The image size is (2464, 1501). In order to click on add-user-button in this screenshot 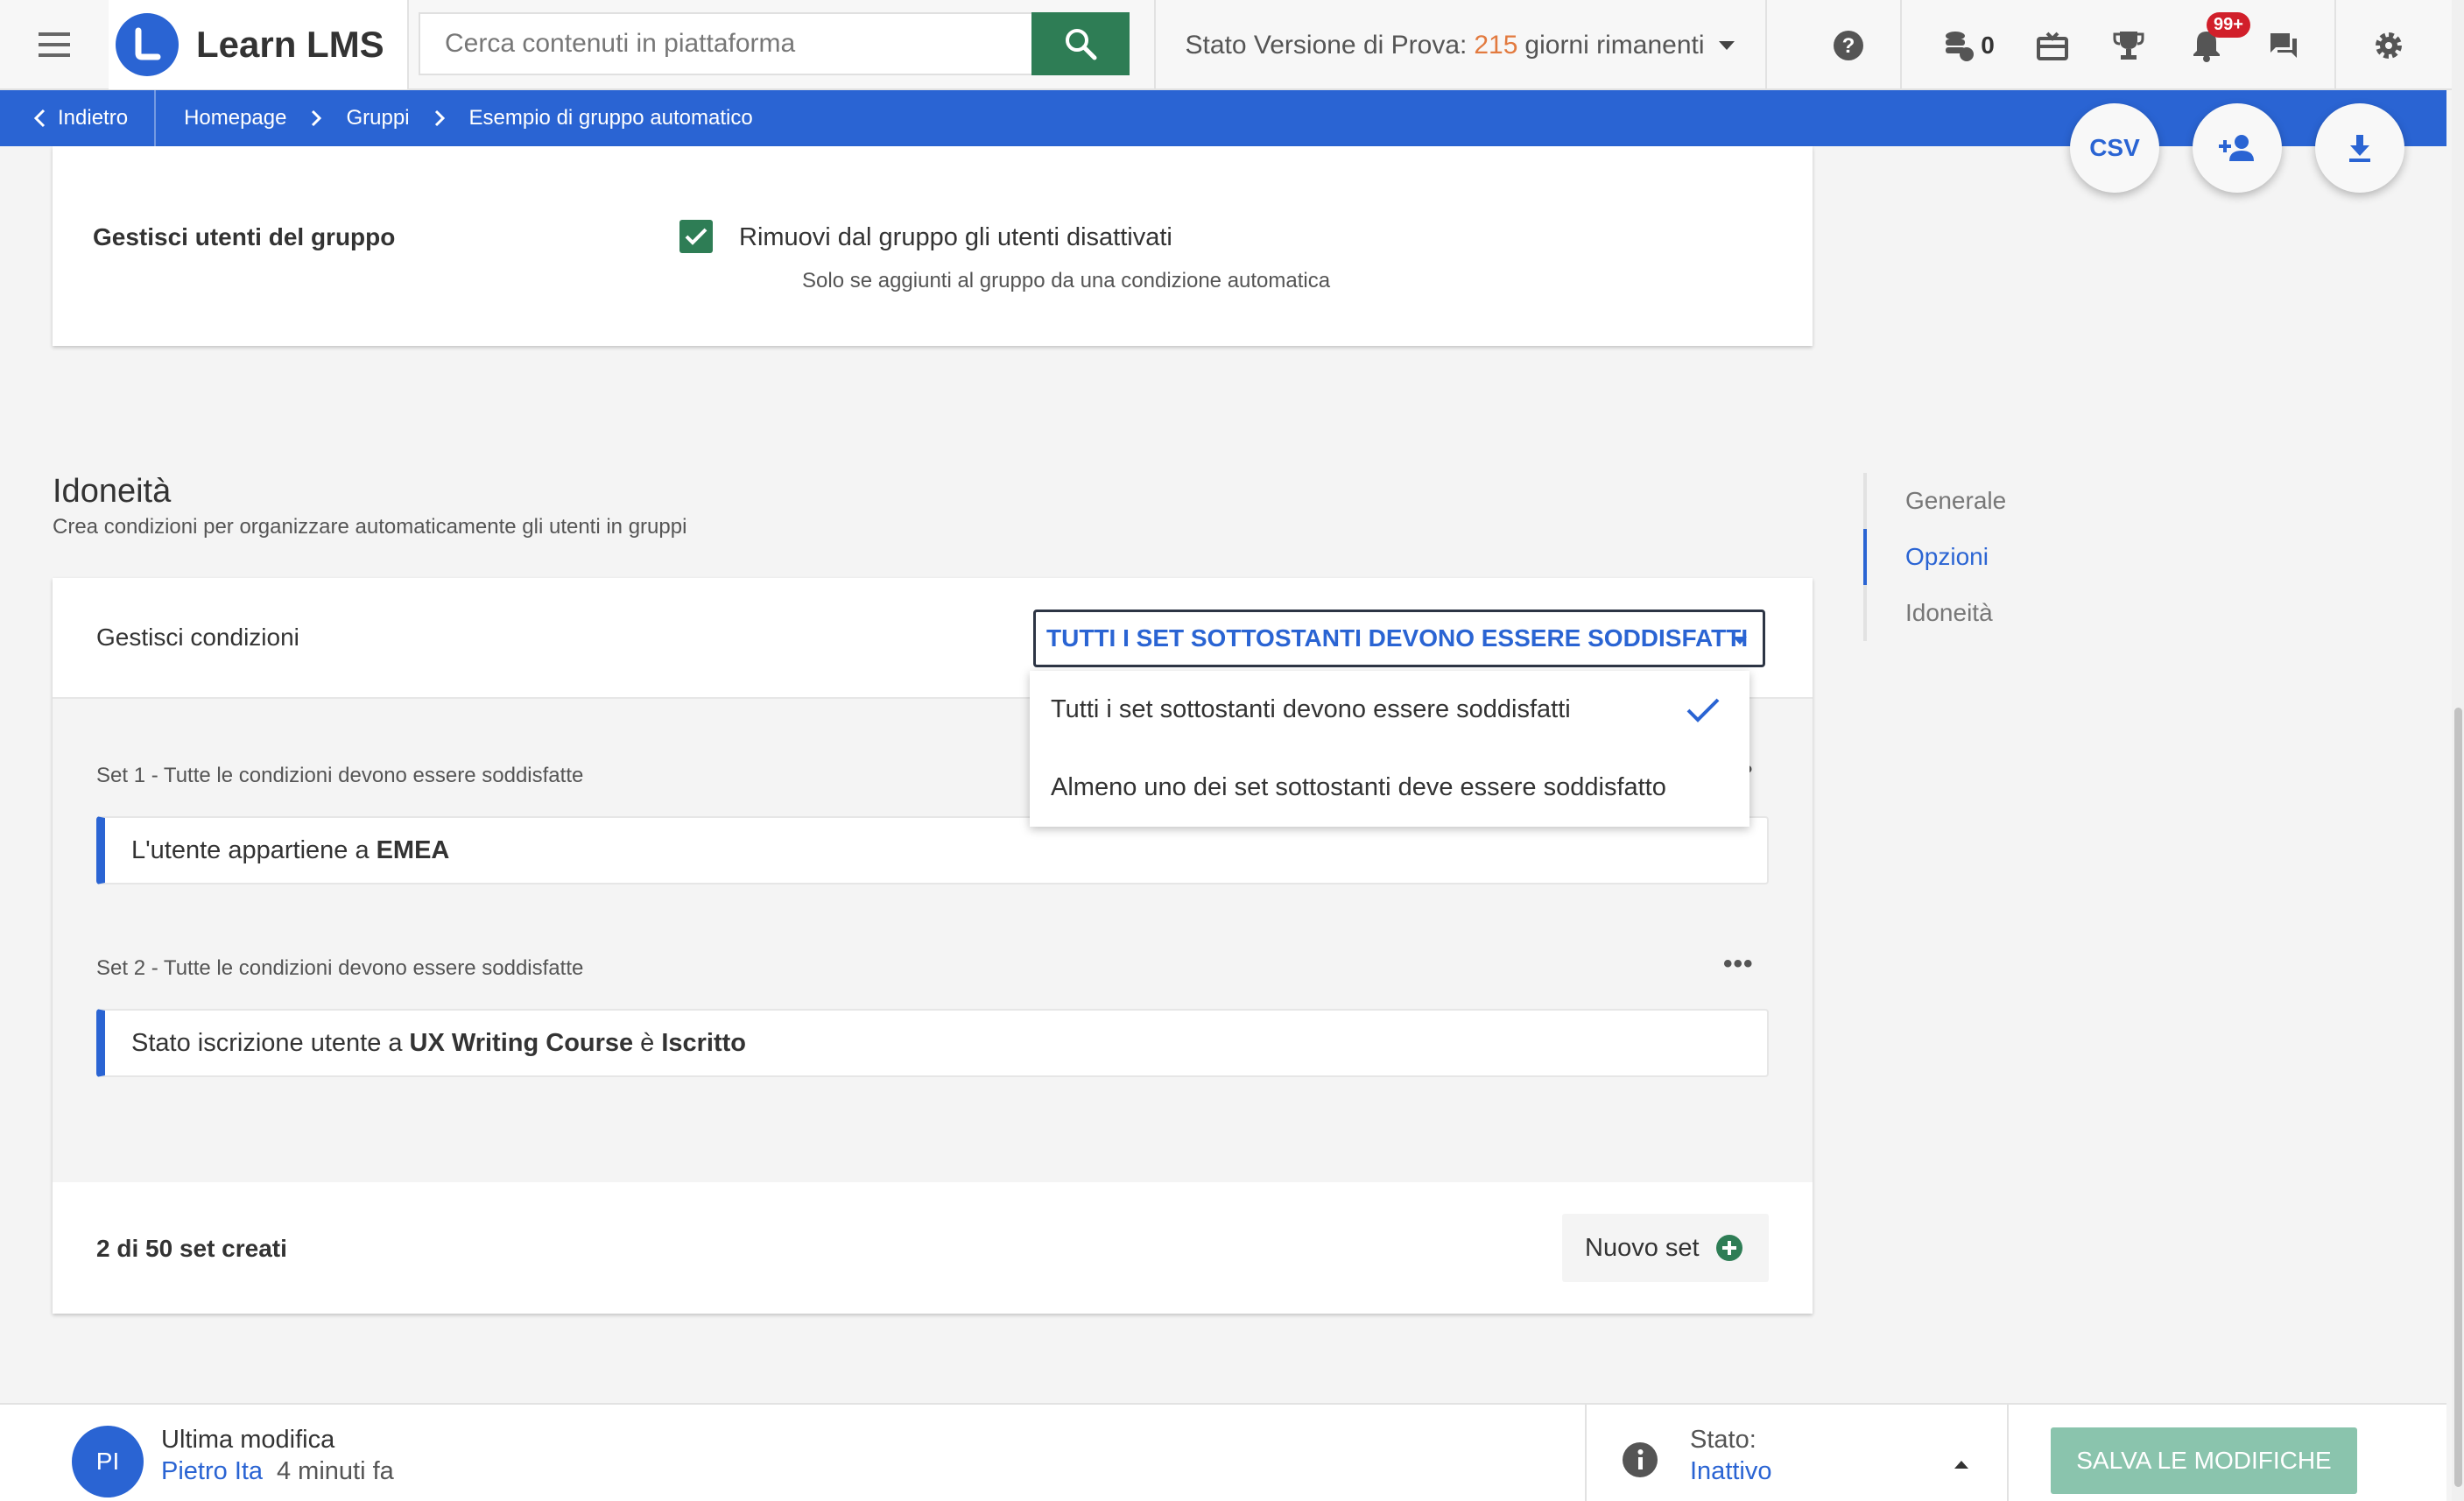, I will do `click(2237, 148)`.